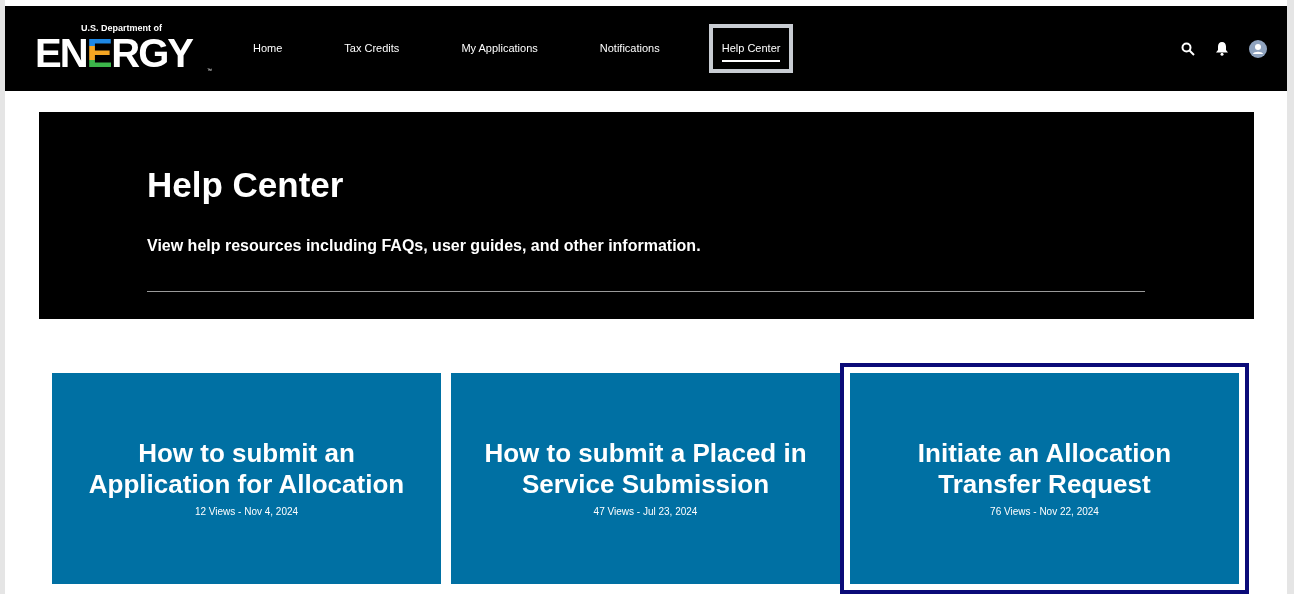 The height and width of the screenshot is (594, 1294). I want to click on page-subtitle: View help resources including FAQs, user guides, and other information., so click(424, 246).